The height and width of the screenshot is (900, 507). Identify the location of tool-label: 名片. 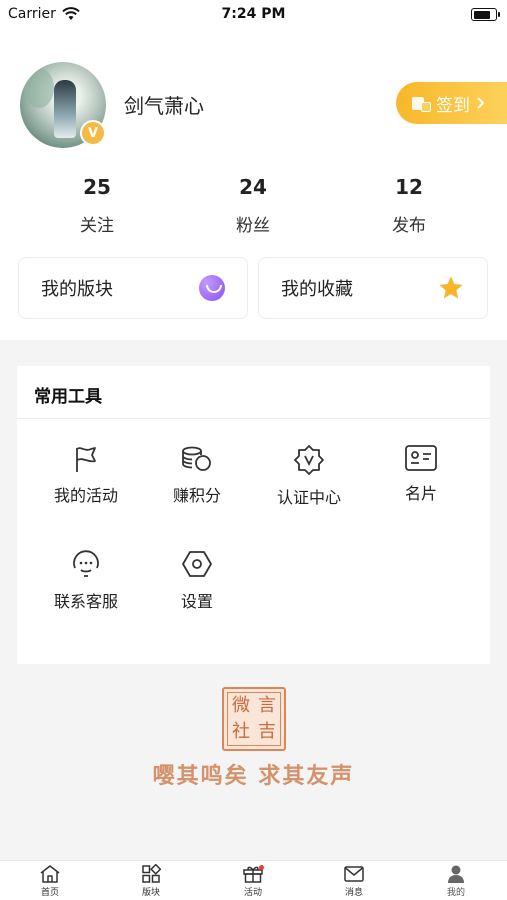
(420, 493).